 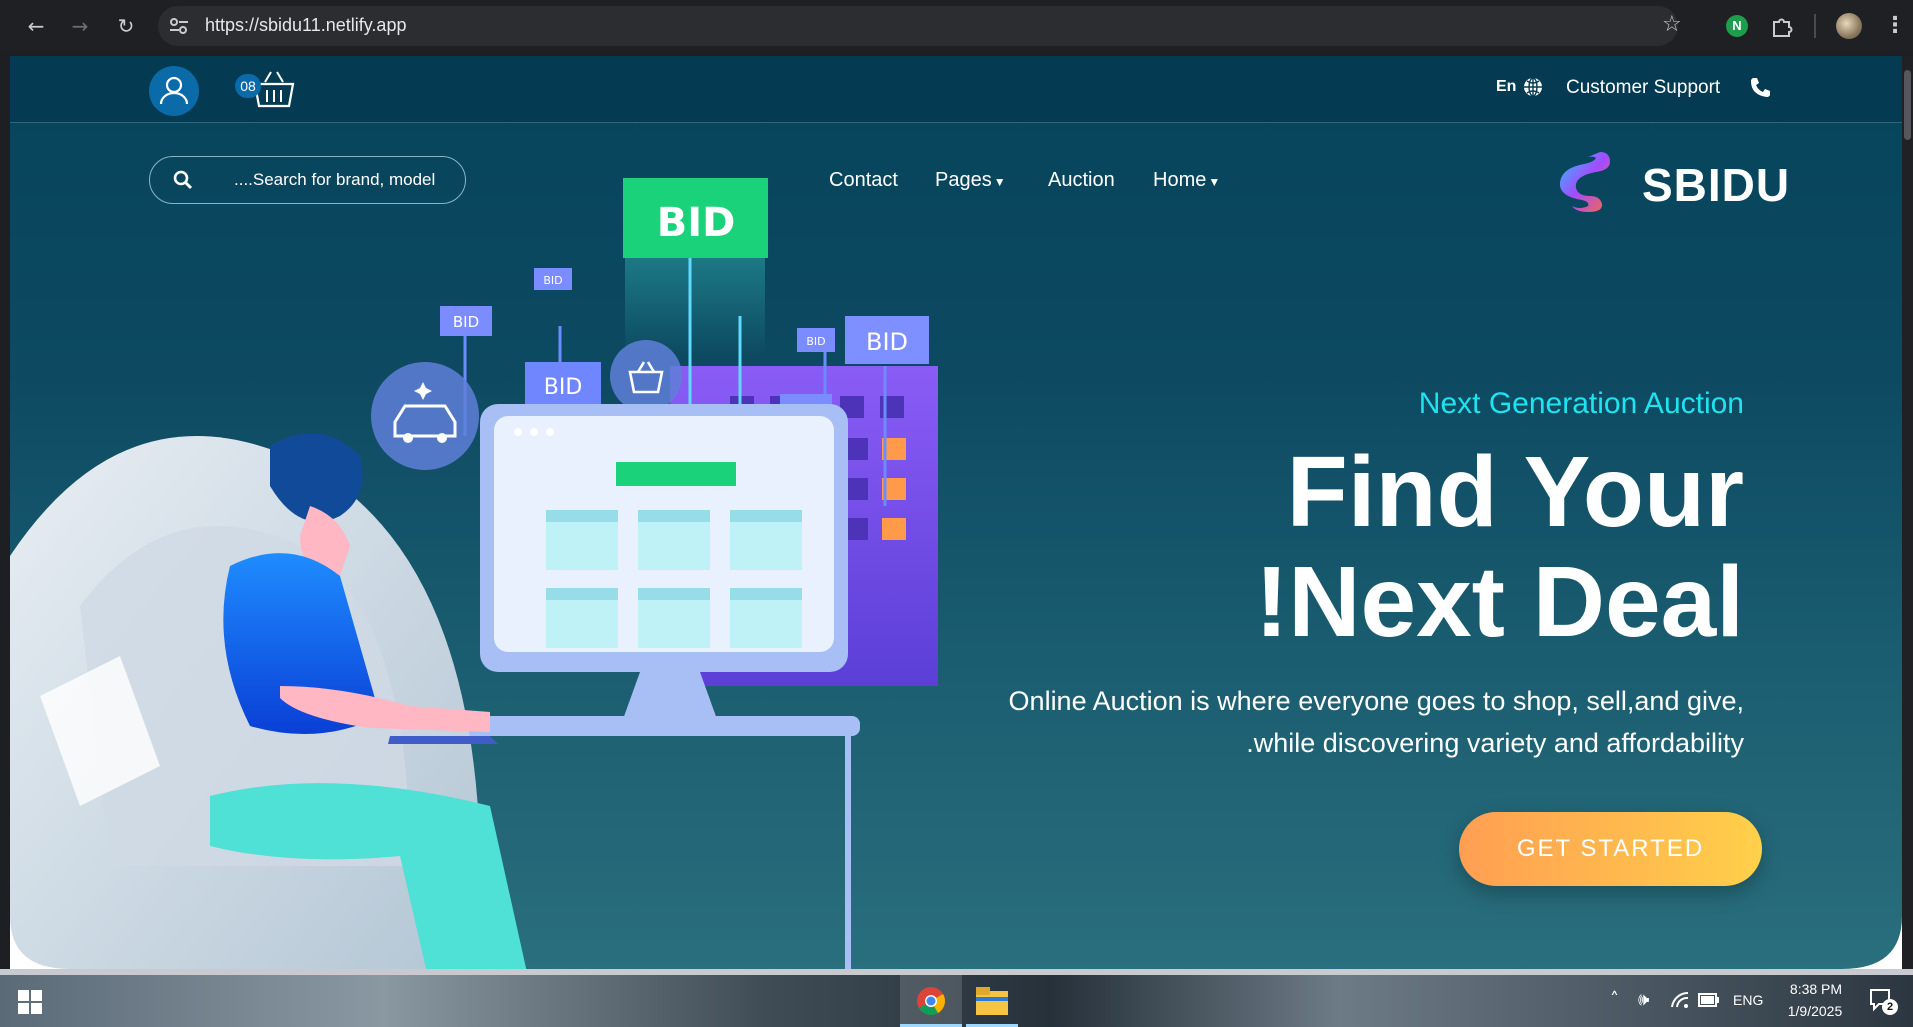 What do you see at coordinates (1515, 492) in the screenshot?
I see `hero-title-line1: Find Your` at bounding box center [1515, 492].